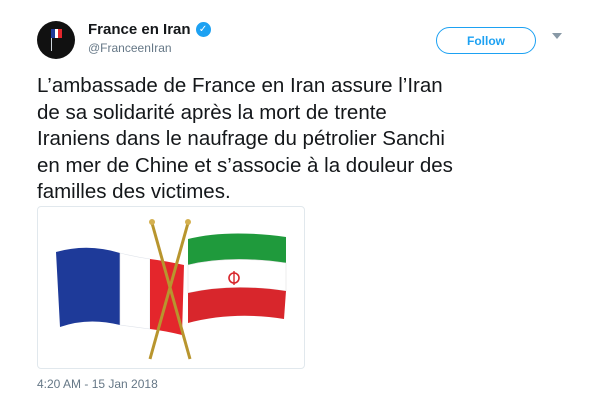 The width and height of the screenshot is (600, 400). Describe the element at coordinates (130, 48) in the screenshot. I see `user-handle: @FranceenIran` at that location.